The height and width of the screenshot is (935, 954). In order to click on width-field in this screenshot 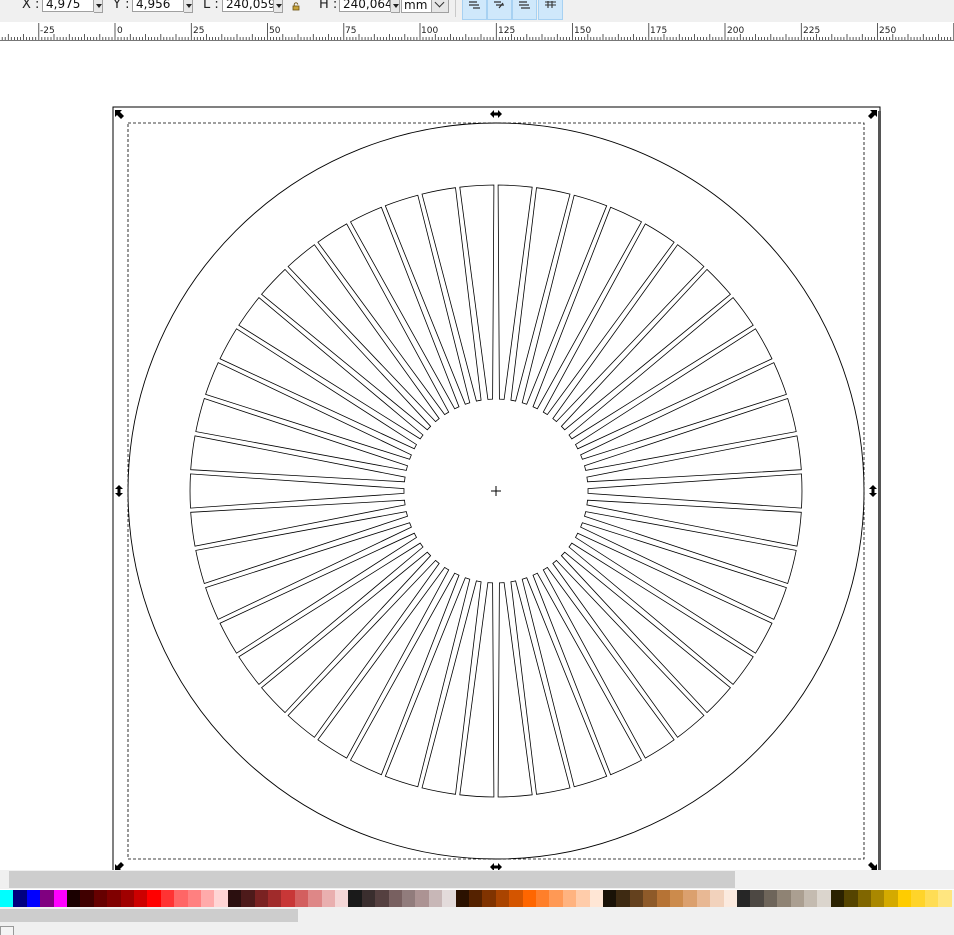, I will do `click(252, 7)`.